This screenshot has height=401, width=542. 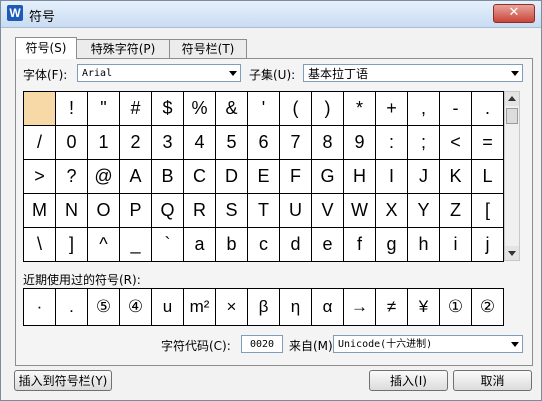 I want to click on recent-symbol-cell: α, so click(x=328, y=307).